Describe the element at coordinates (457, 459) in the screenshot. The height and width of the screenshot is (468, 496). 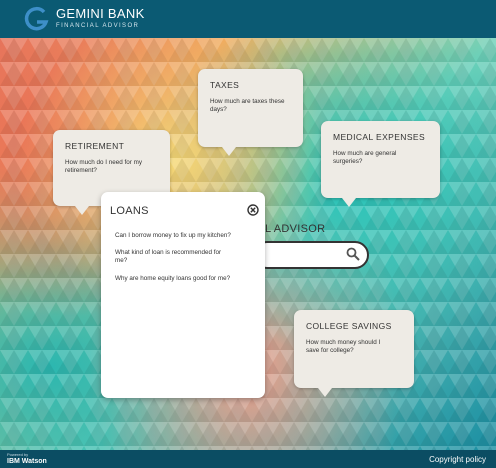
I see `copyright-link: Copyright policy` at that location.